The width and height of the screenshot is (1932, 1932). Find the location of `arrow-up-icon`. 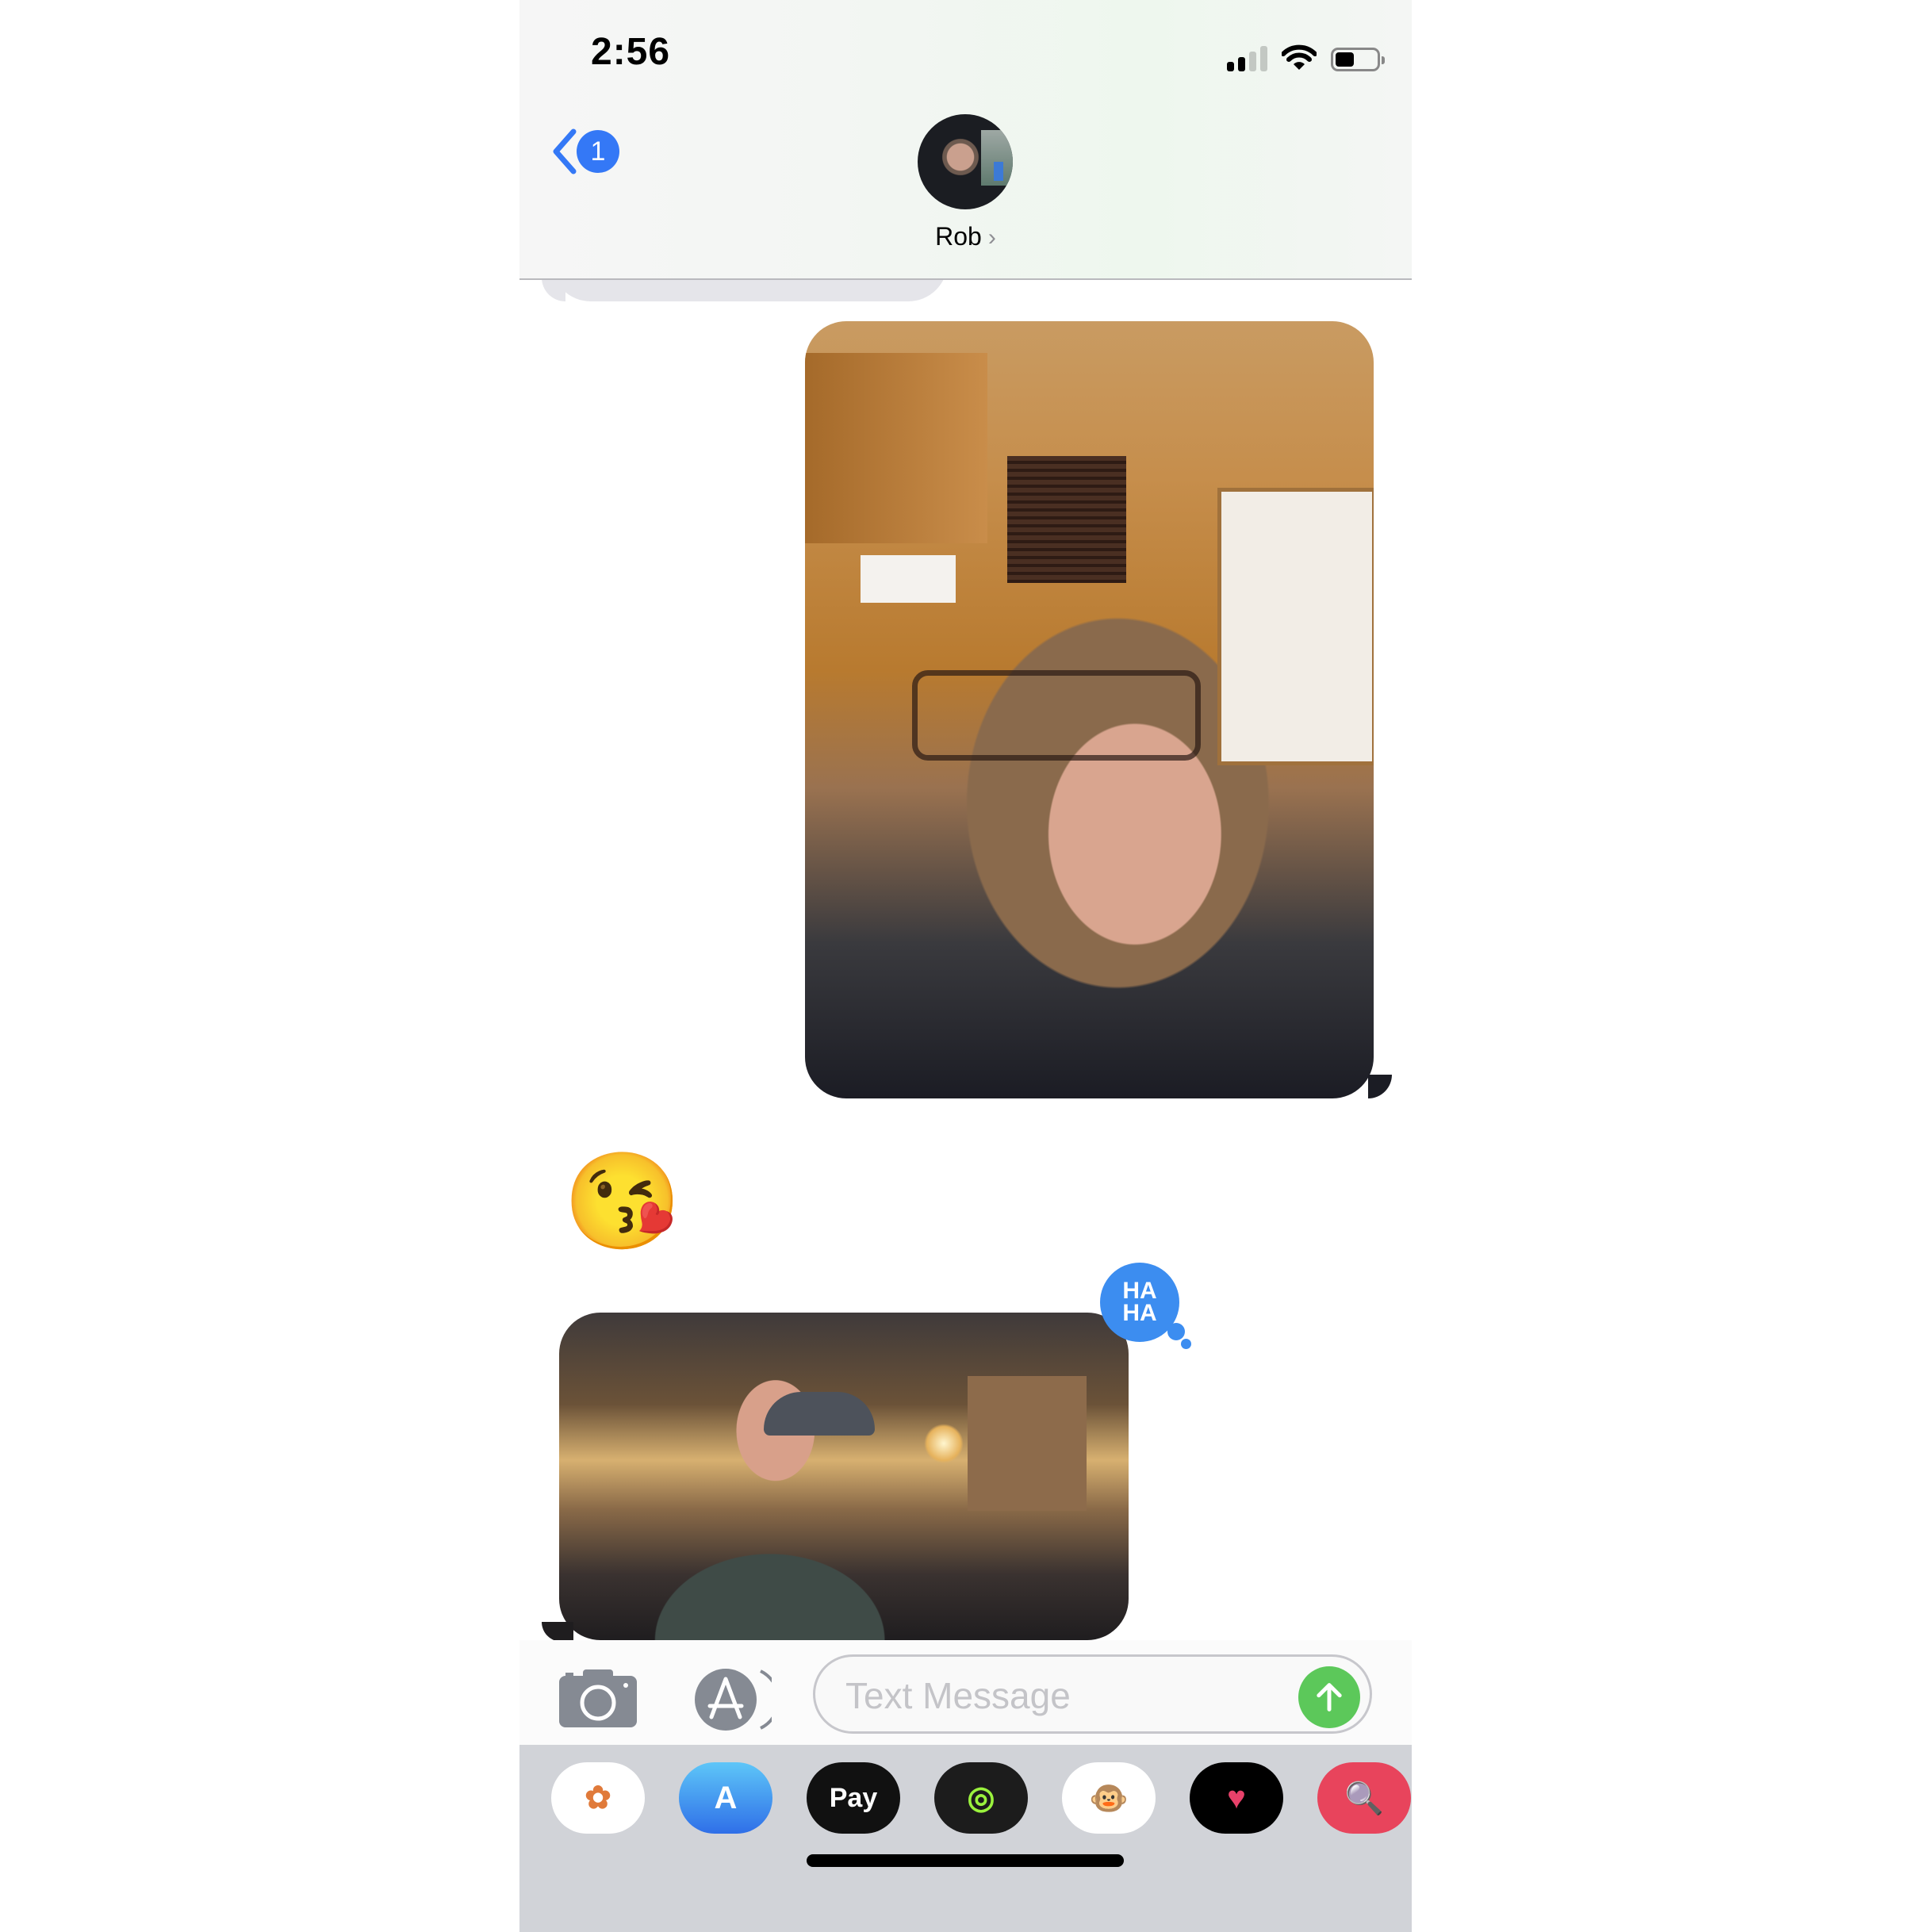

arrow-up-icon is located at coordinates (1329, 1698).